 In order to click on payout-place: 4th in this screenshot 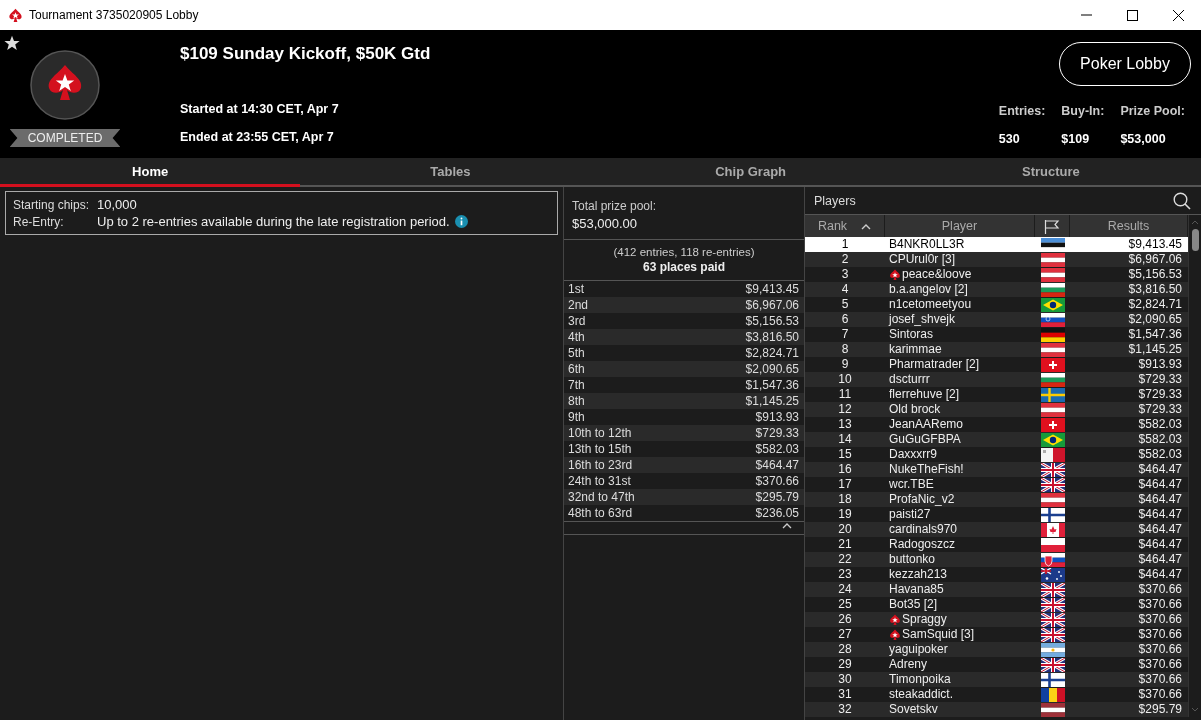, I will do `click(576, 337)`.